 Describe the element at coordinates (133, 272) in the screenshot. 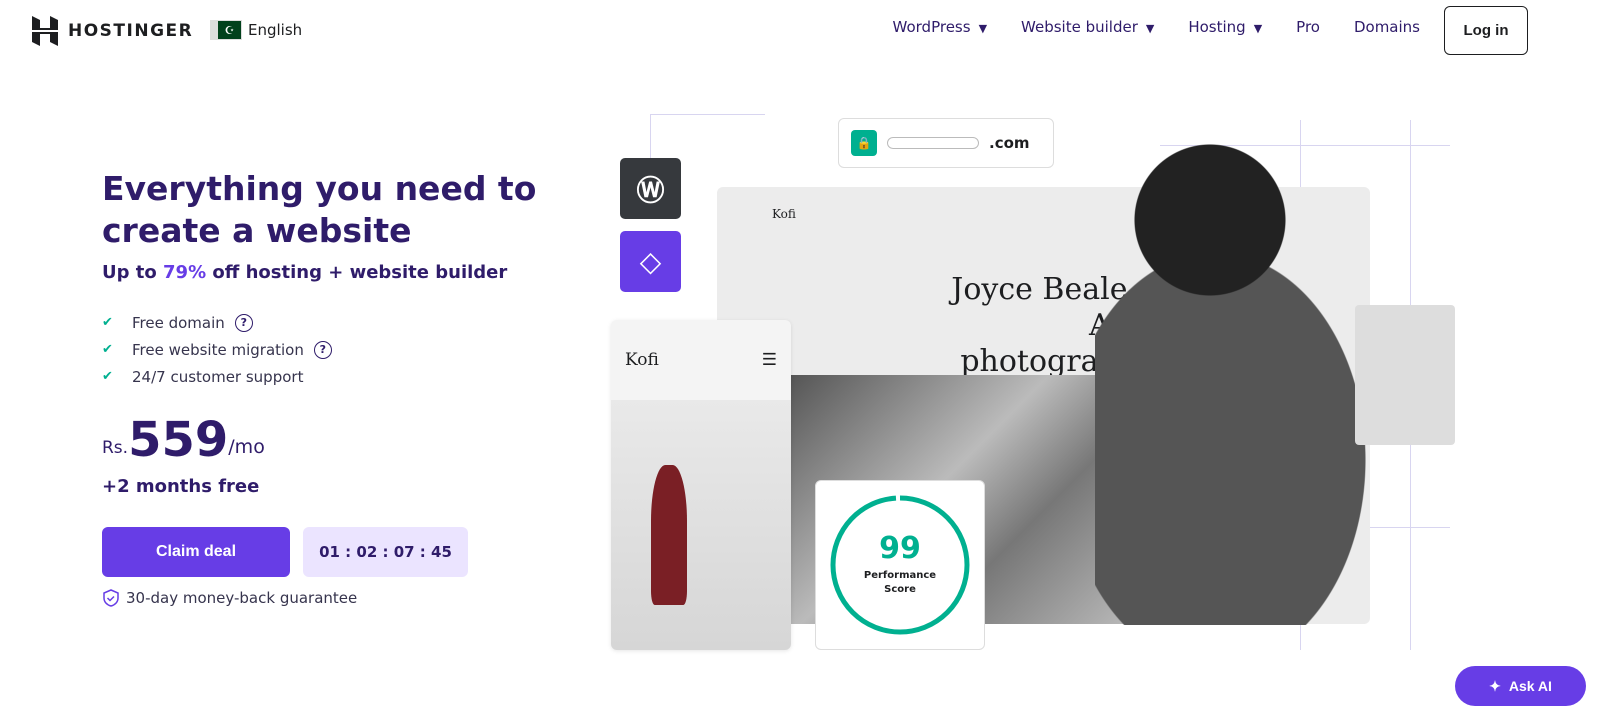

I see `subtitle-text: Up to` at that location.